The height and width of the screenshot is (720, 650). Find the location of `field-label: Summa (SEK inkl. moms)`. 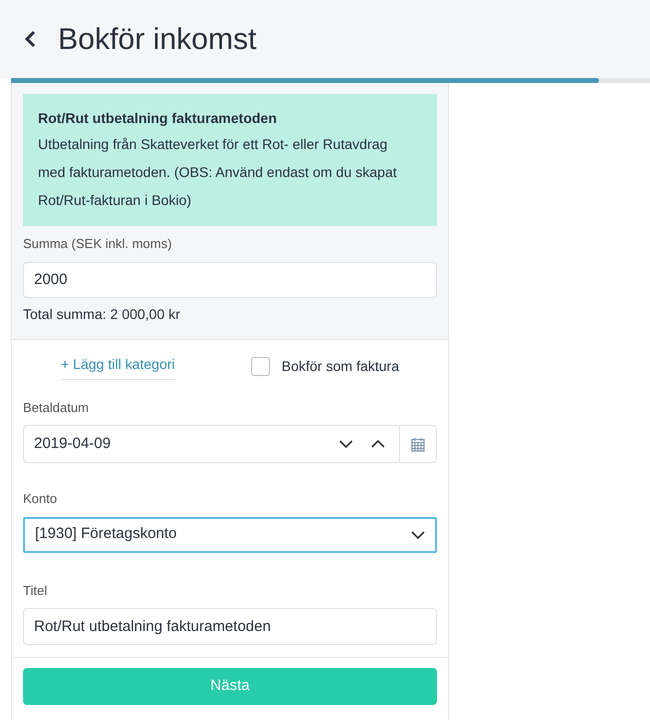

field-label: Summa (SEK inkl. moms) is located at coordinates (98, 244).